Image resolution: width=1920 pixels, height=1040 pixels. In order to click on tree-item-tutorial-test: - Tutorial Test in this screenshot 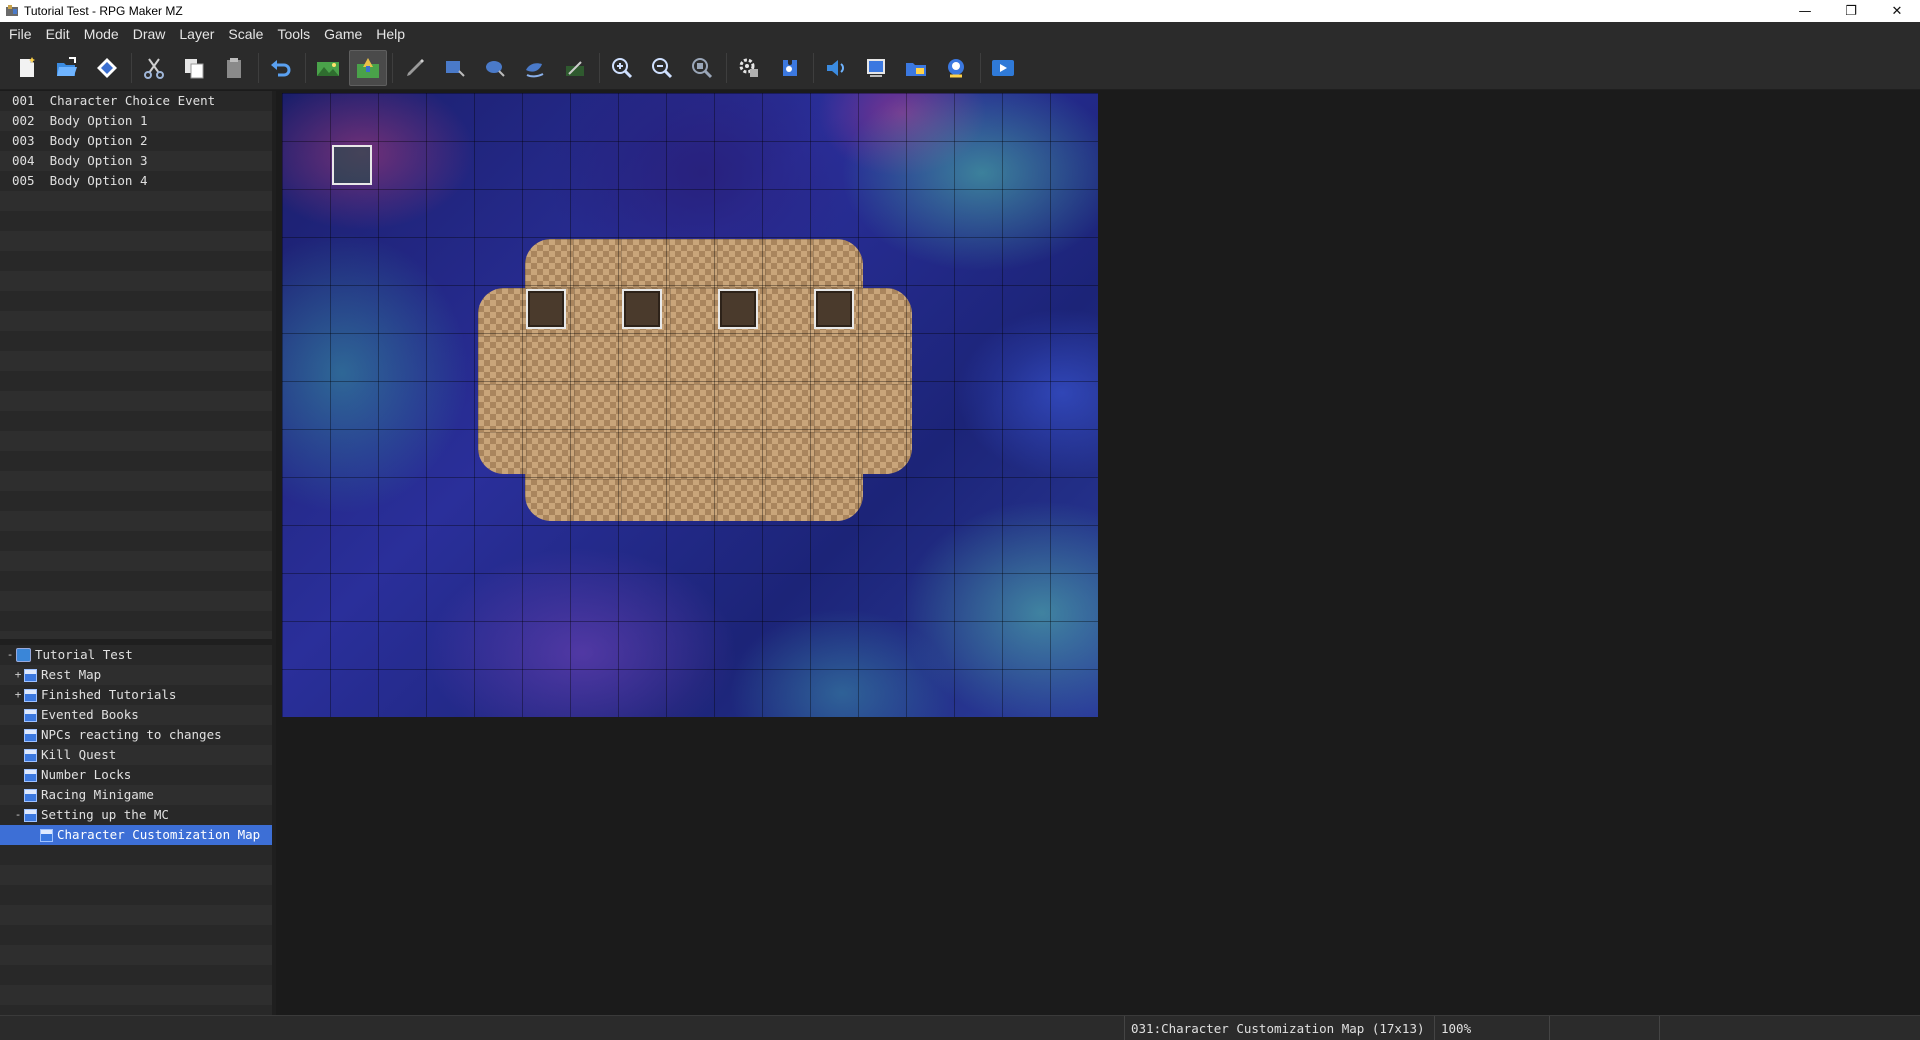, I will do `click(136, 655)`.